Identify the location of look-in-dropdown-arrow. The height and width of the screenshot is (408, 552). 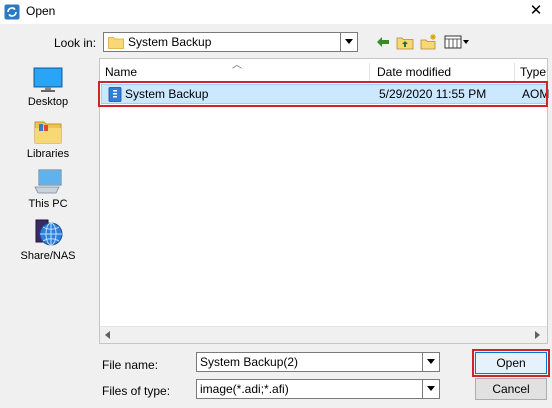
(348, 42).